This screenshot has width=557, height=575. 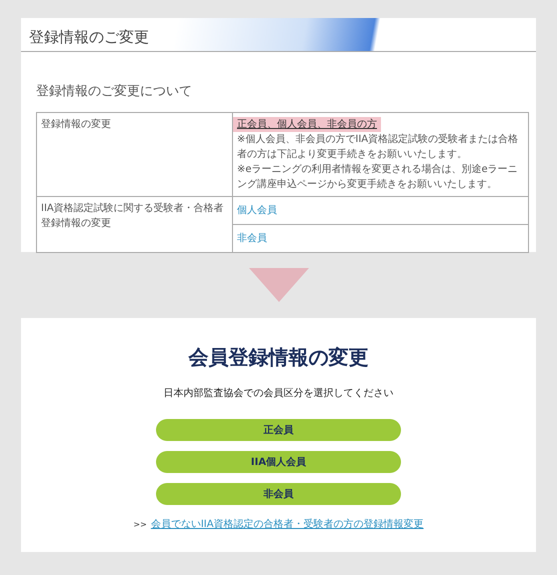 I want to click on prefix-text: >>, so click(x=140, y=524).